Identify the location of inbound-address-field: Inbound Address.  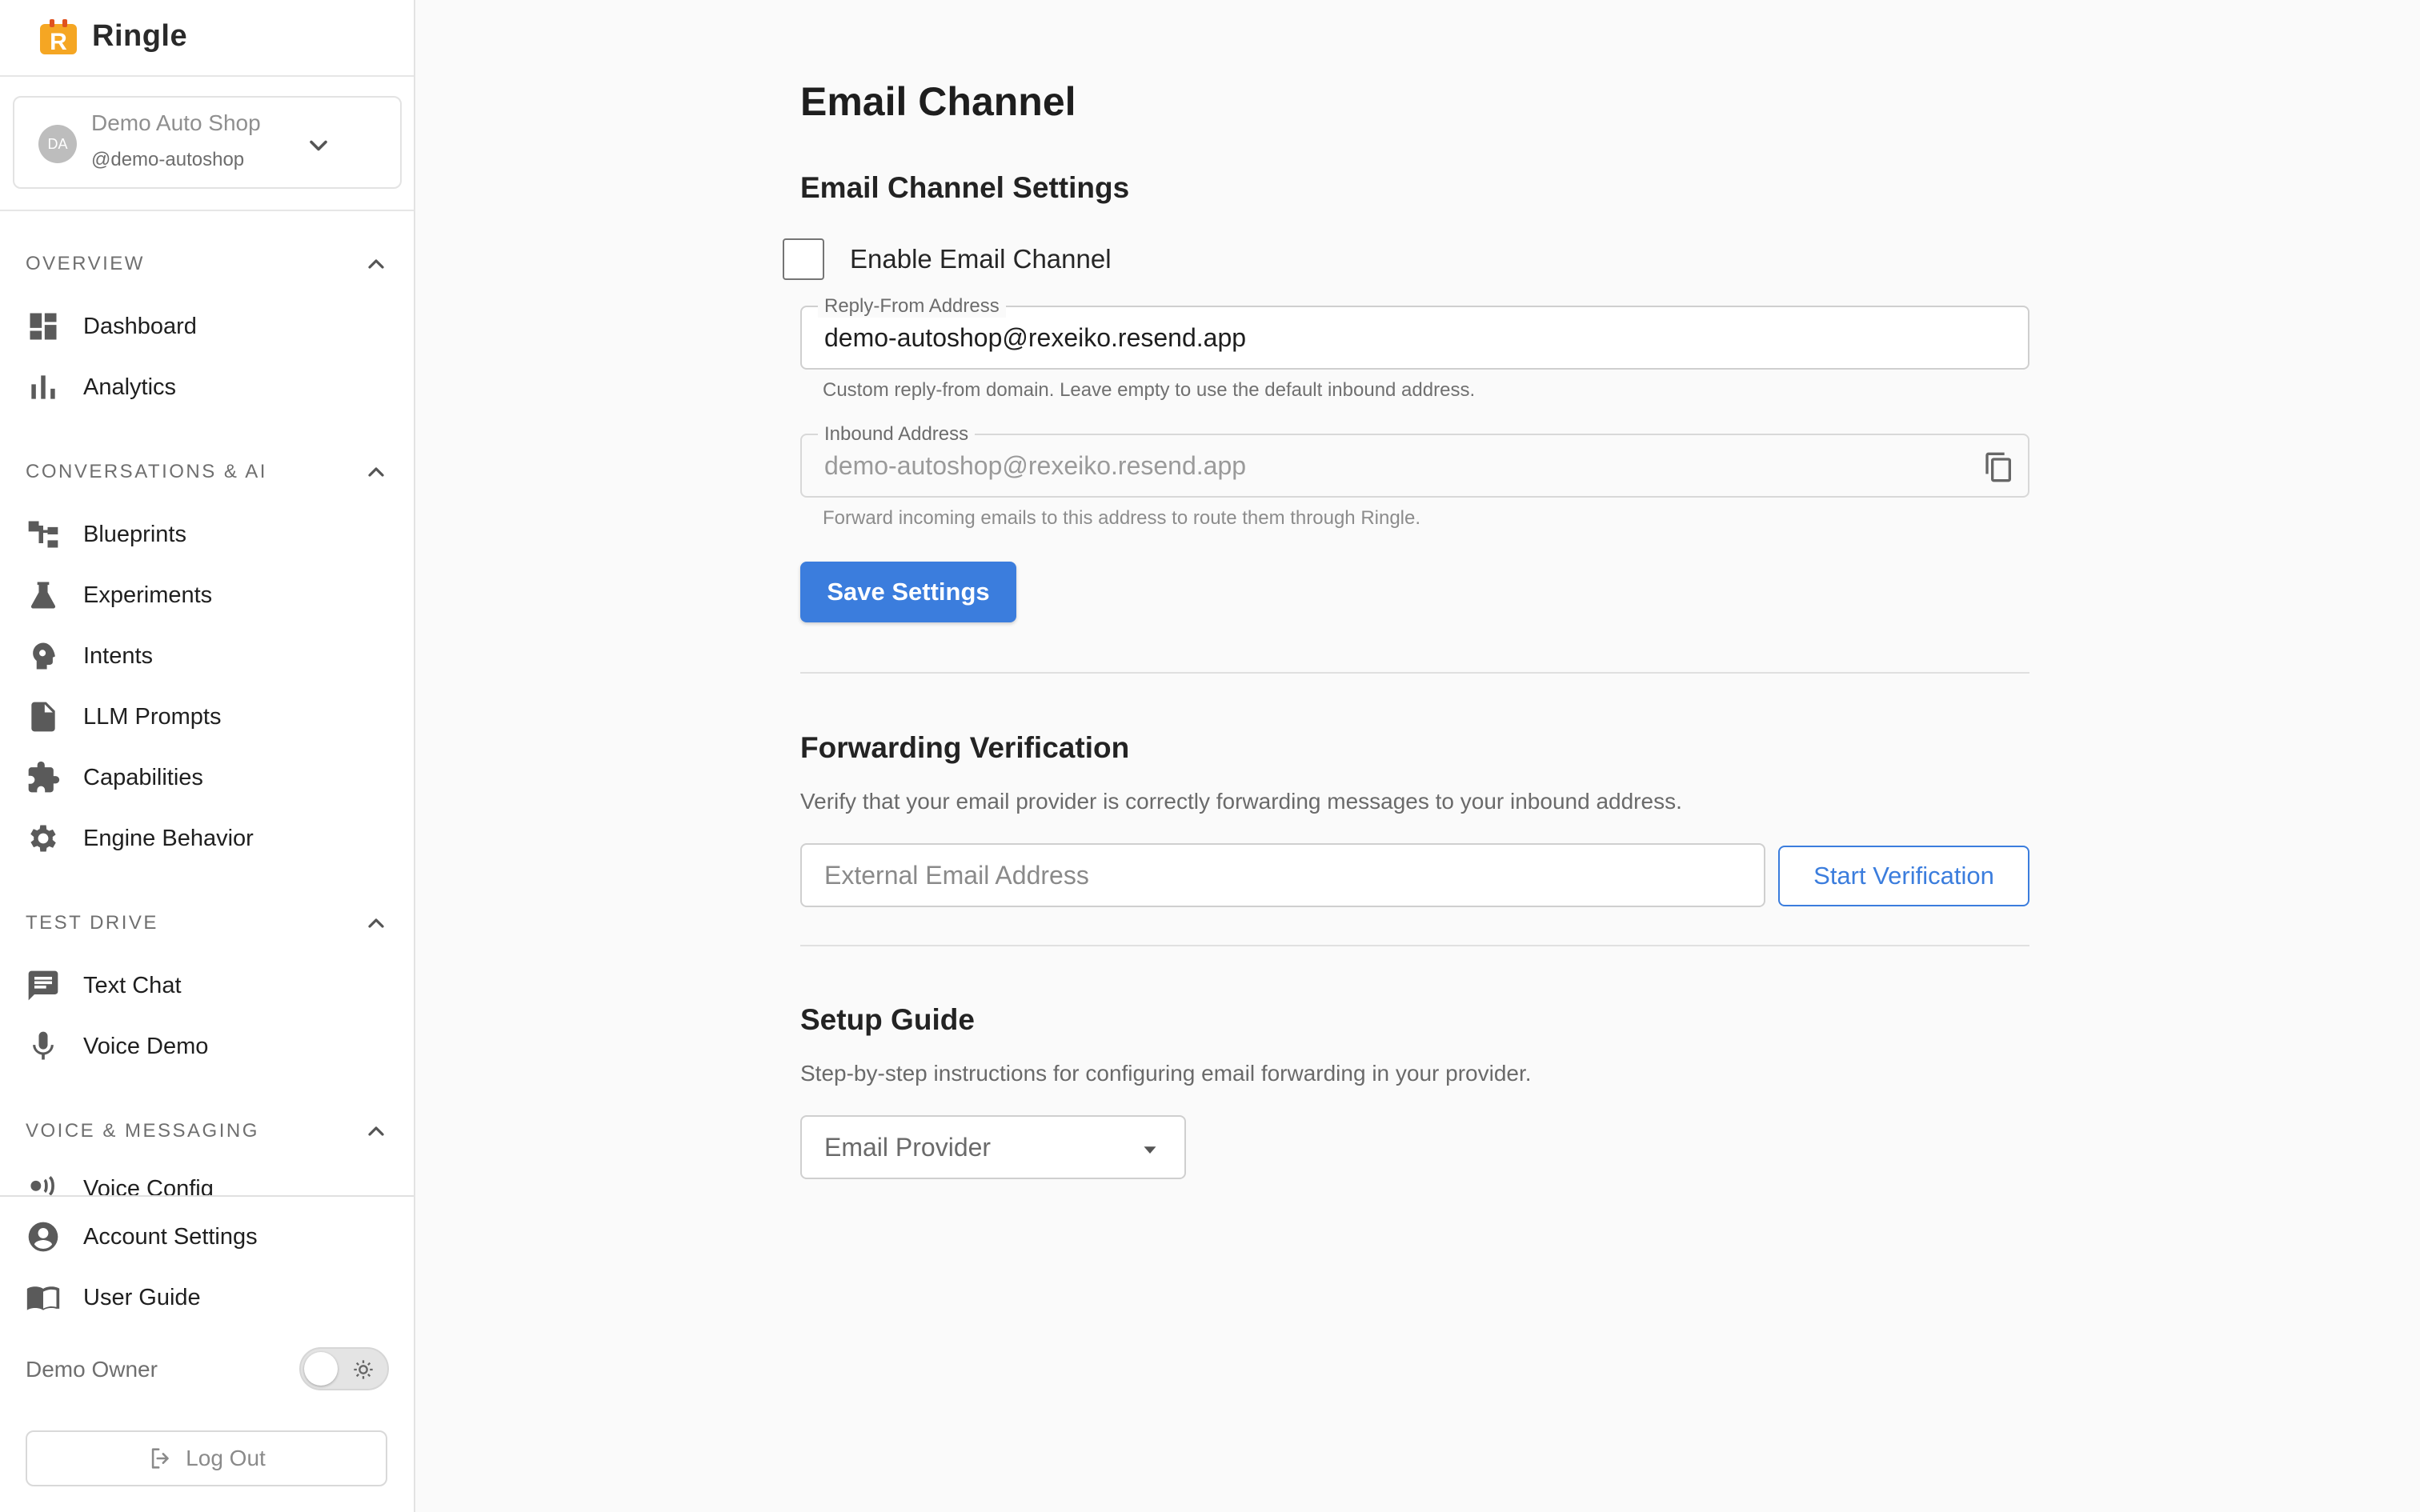
(1414, 460).